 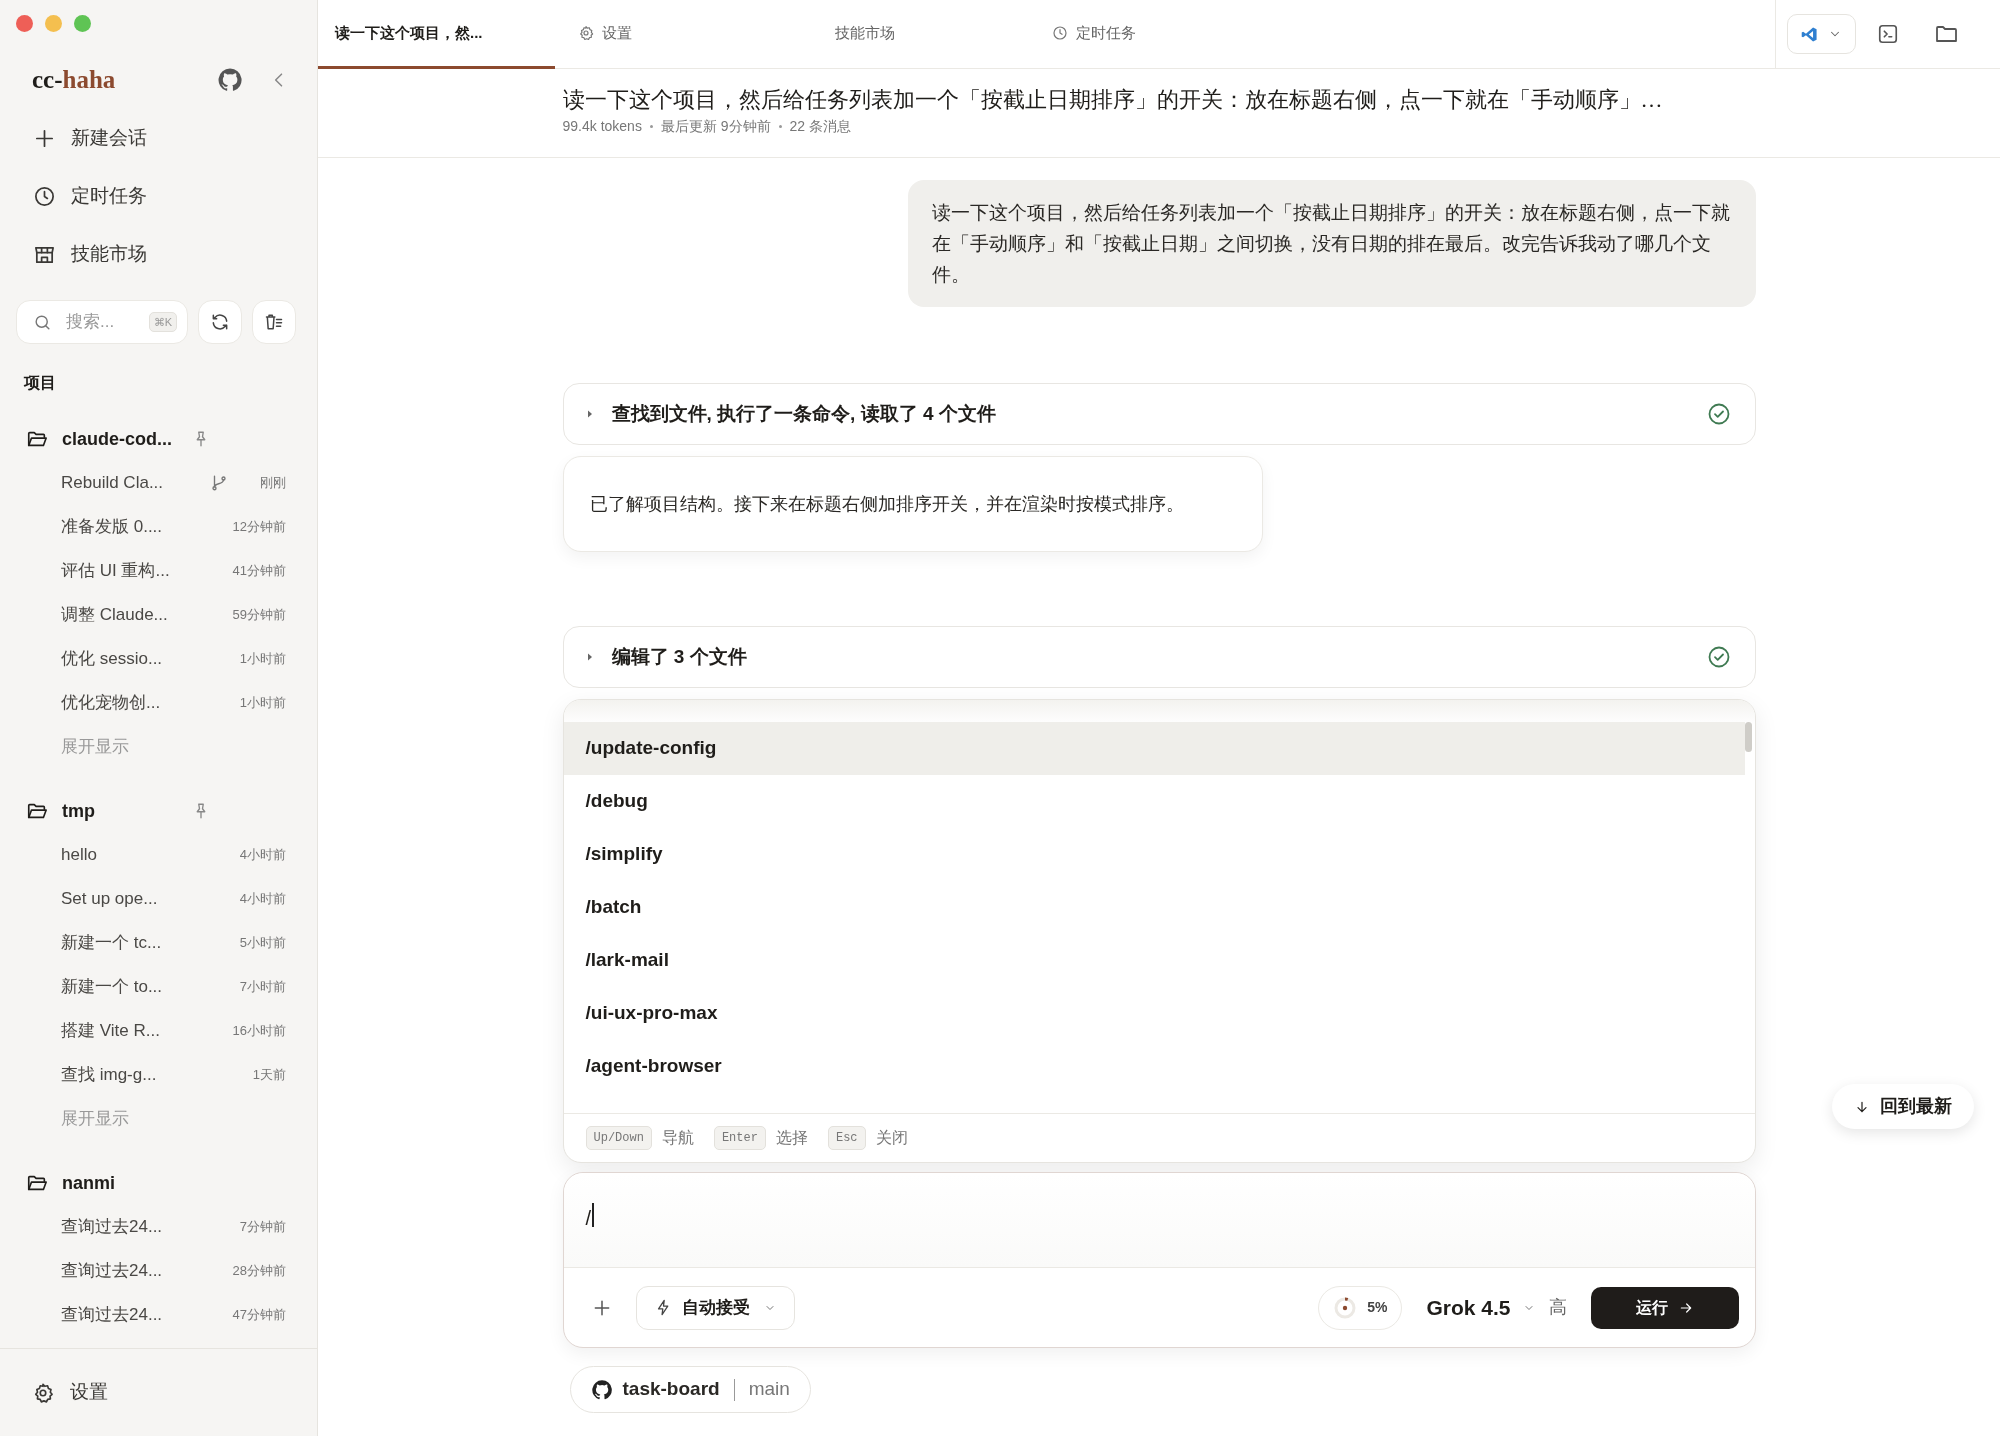 What do you see at coordinates (1809, 34) in the screenshot?
I see `editor-icon` at bounding box center [1809, 34].